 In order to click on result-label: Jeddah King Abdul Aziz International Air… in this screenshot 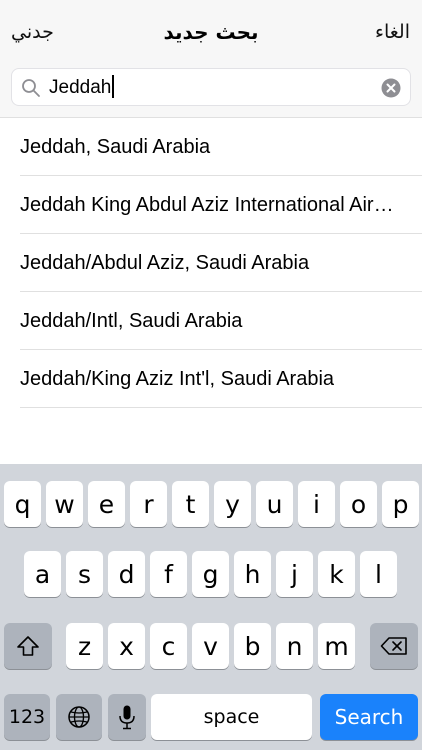, I will do `click(212, 205)`.